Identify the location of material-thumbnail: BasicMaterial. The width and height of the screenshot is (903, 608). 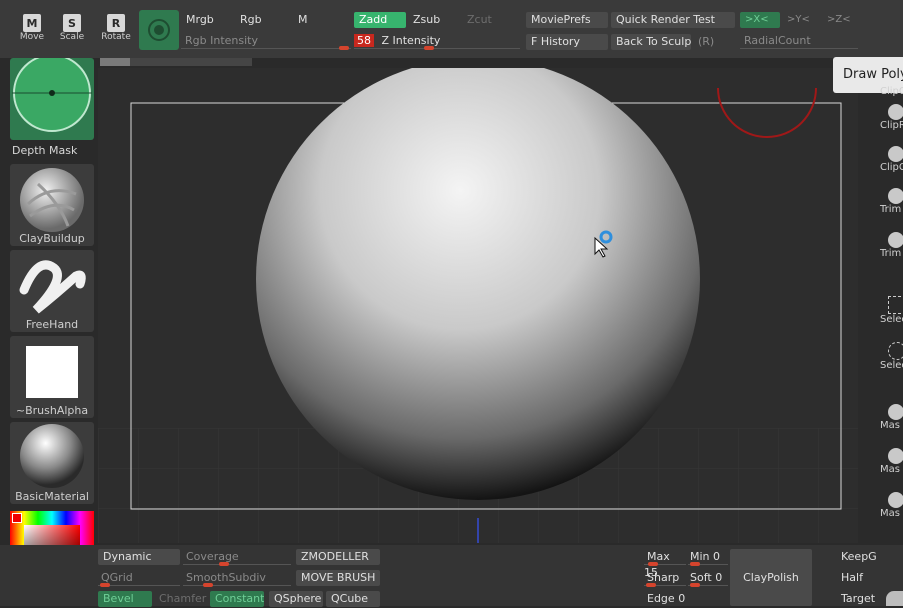
(52, 463).